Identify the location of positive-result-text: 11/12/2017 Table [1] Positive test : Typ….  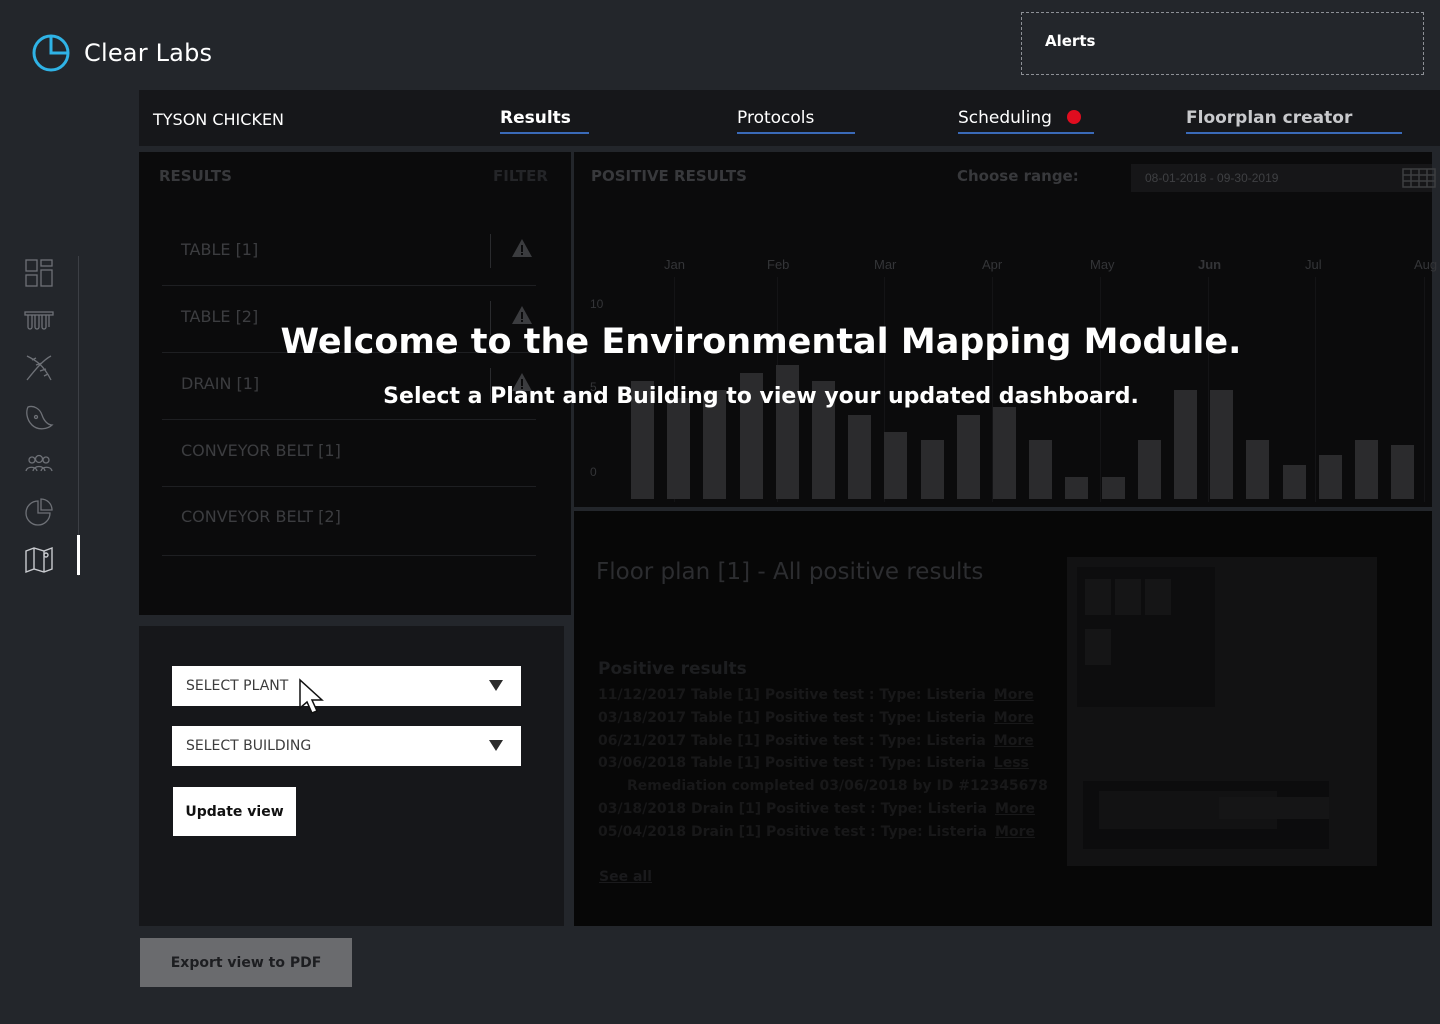
(792, 695).